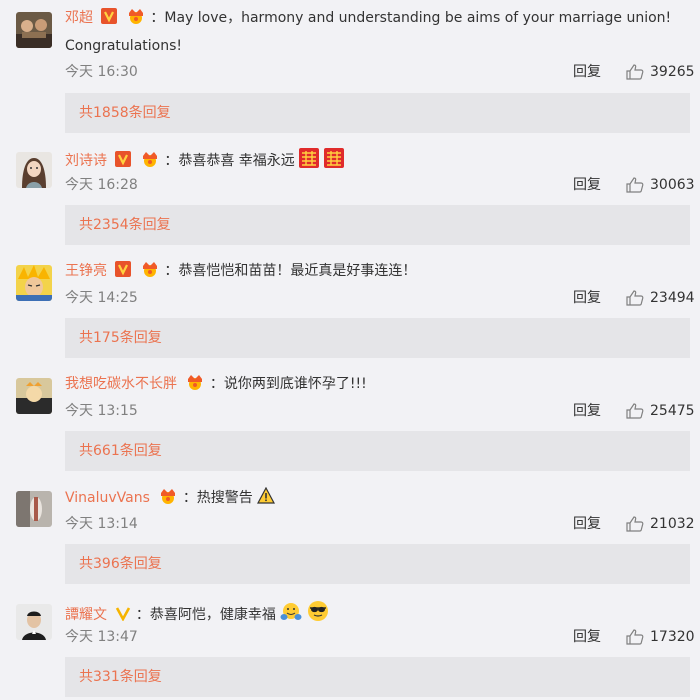 The height and width of the screenshot is (700, 700). I want to click on comment-text: ：恭喜恭喜 幸福永远, so click(229, 161).